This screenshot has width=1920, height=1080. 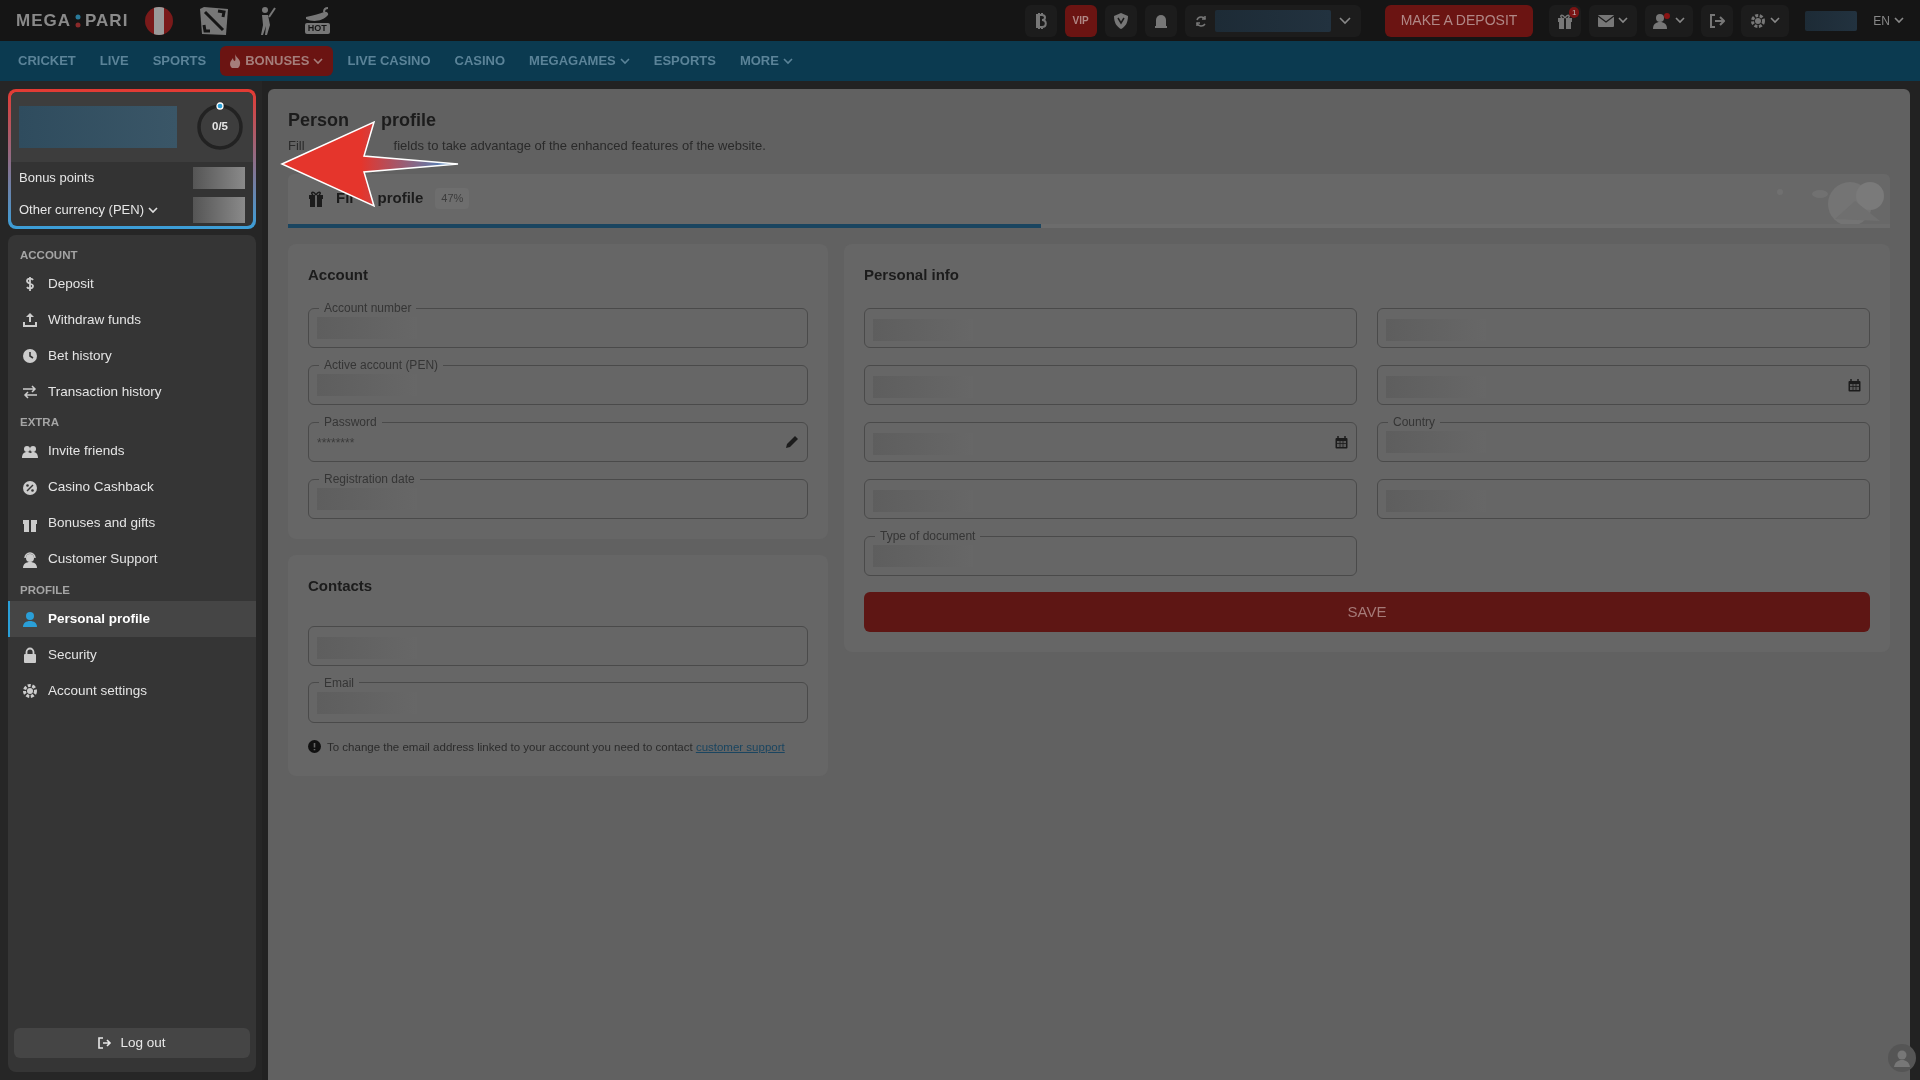 I want to click on lock-icon, so click(x=30, y=654).